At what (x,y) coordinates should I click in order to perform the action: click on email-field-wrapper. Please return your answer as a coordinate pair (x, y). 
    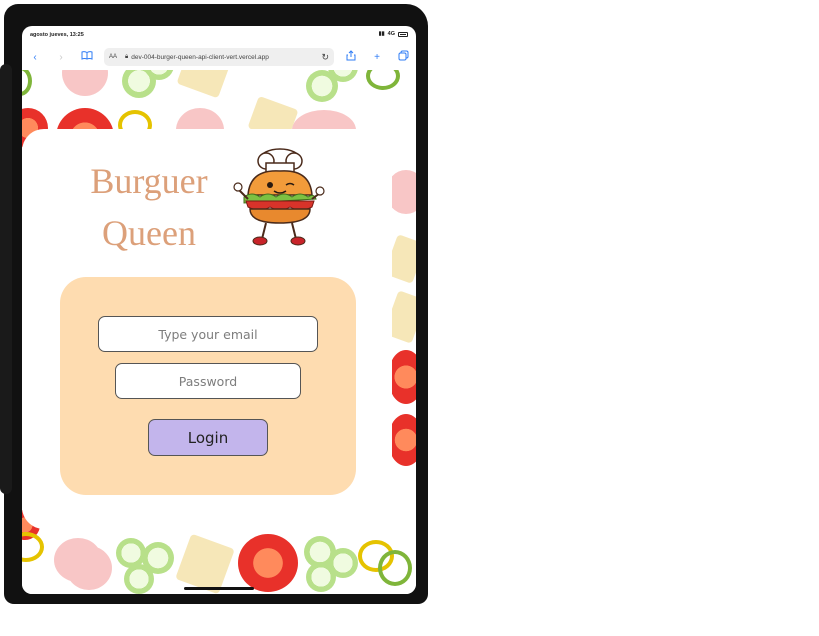
    Looking at the image, I should click on (208, 334).